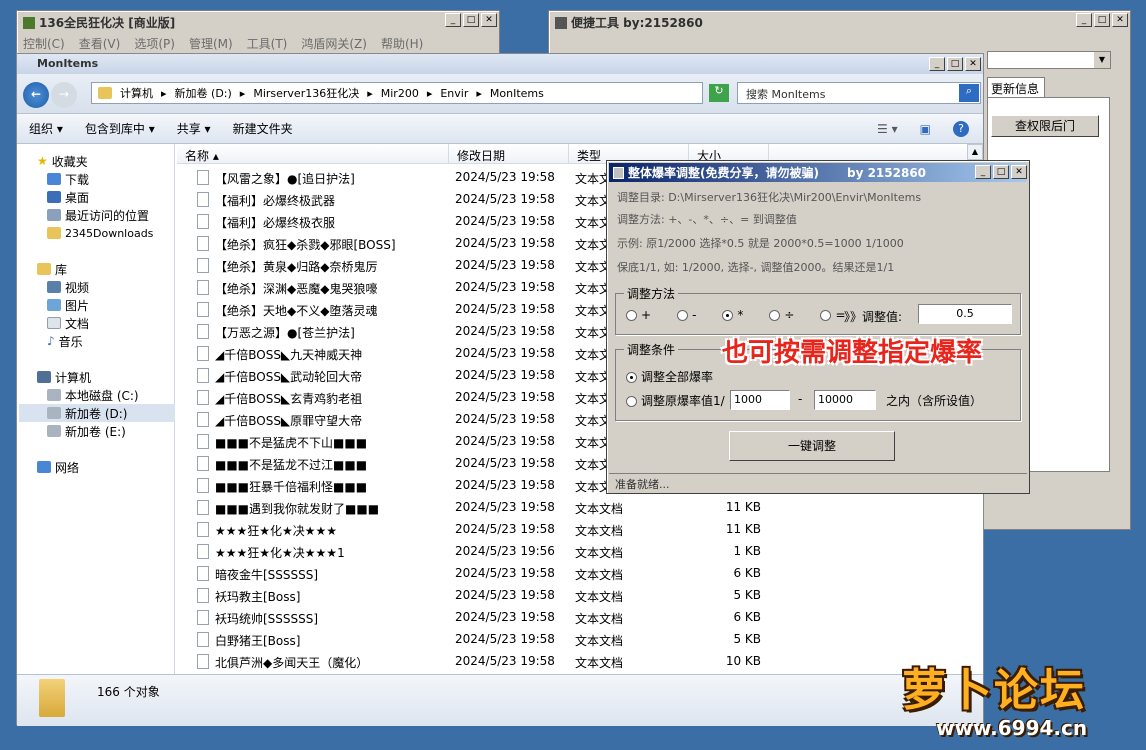 The width and height of the screenshot is (1146, 750). Describe the element at coordinates (36, 95) in the screenshot. I see `back-button: ←` at that location.